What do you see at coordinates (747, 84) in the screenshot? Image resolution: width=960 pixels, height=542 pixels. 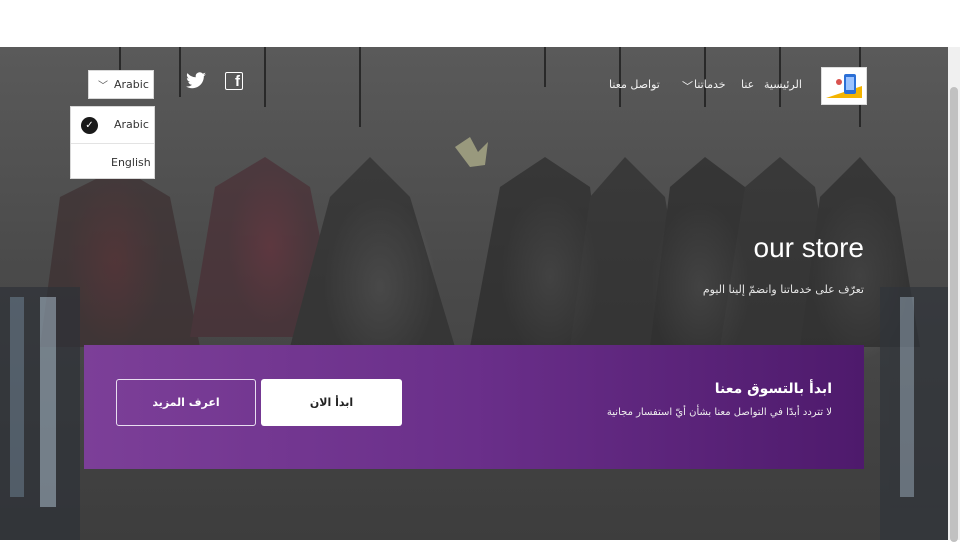 I see `nav-about: عنا` at bounding box center [747, 84].